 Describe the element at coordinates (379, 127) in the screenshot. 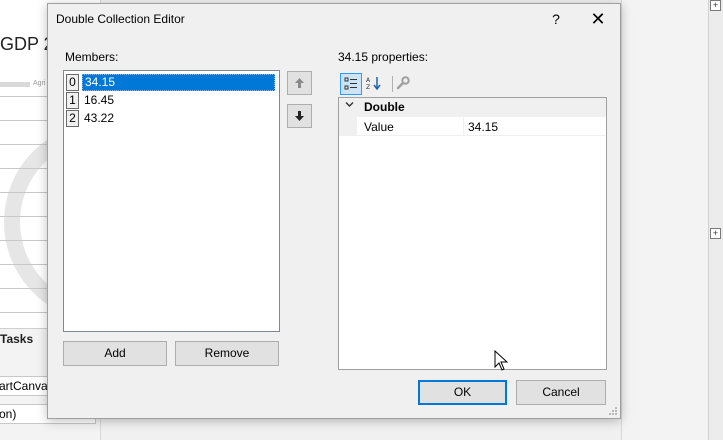

I see `property-name: Value` at that location.